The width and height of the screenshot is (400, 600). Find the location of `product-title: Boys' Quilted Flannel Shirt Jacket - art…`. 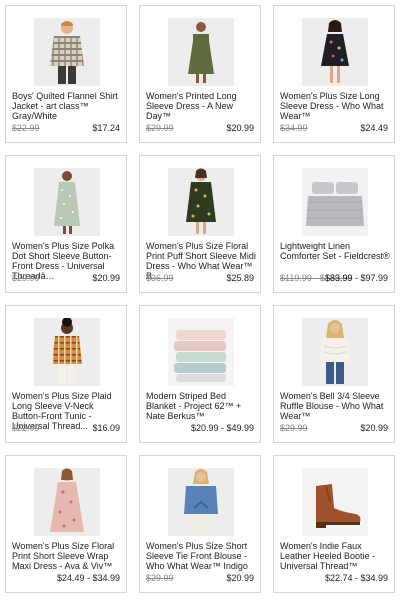

product-title: Boys' Quilted Flannel Shirt Jacket - art… is located at coordinates (67, 106).